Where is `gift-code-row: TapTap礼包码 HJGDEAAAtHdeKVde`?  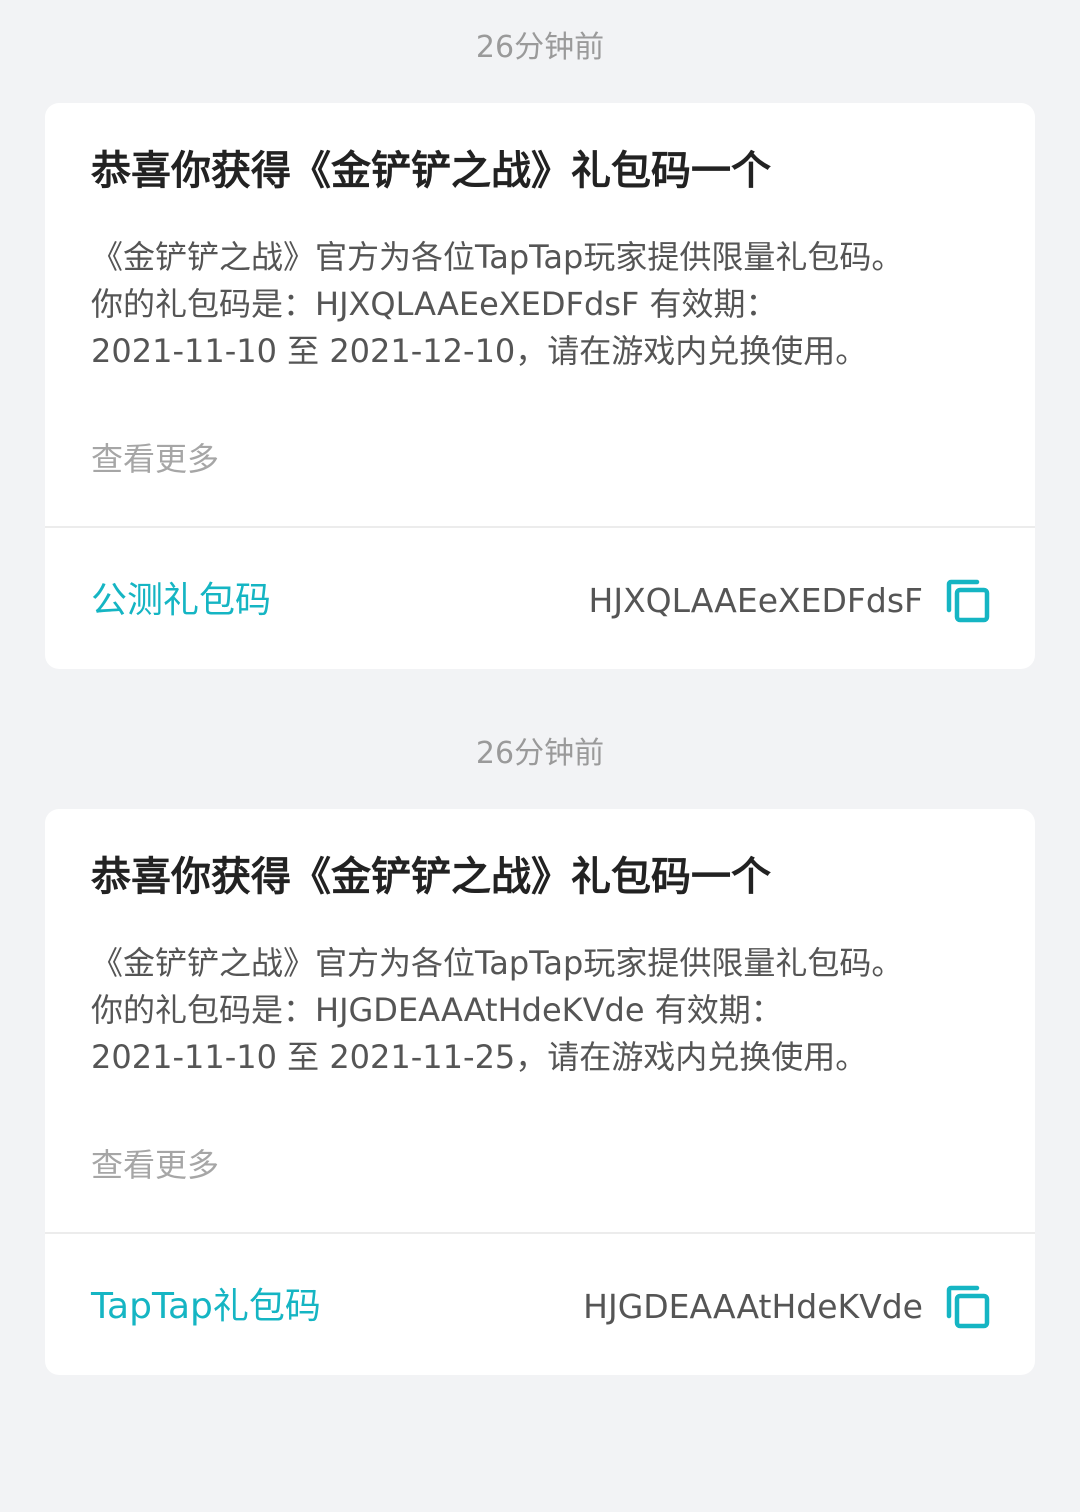 gift-code-row: TapTap礼包码 HJGDEAAAtHdeKVde is located at coordinates (540, 1304).